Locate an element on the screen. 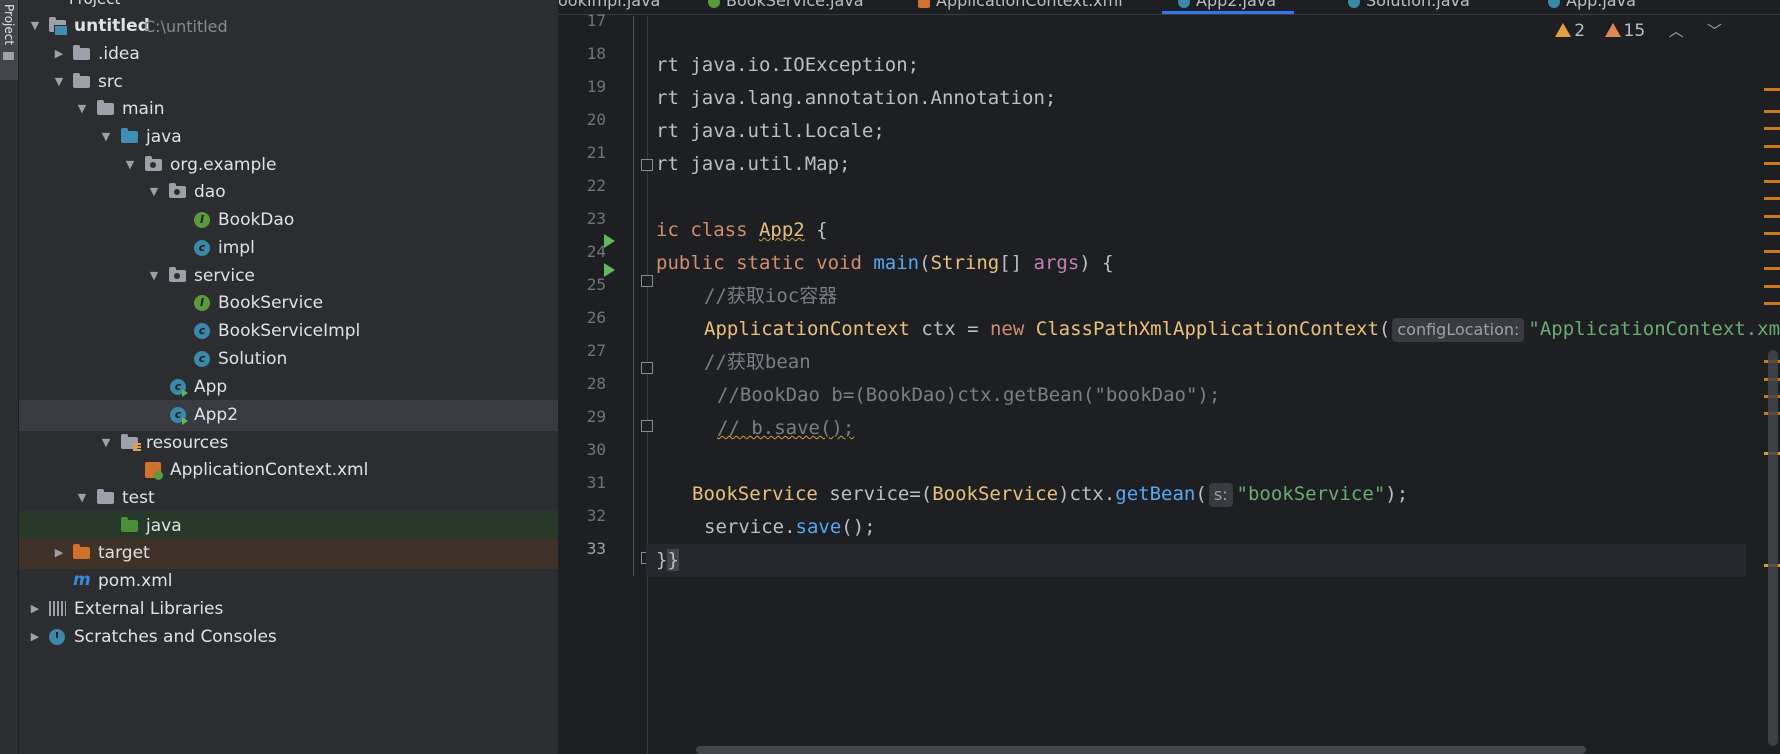 This screenshot has width=1780, height=754. tree-item-applicationcontext-xml: ApplicationContext.xml is located at coordinates (288, 470).